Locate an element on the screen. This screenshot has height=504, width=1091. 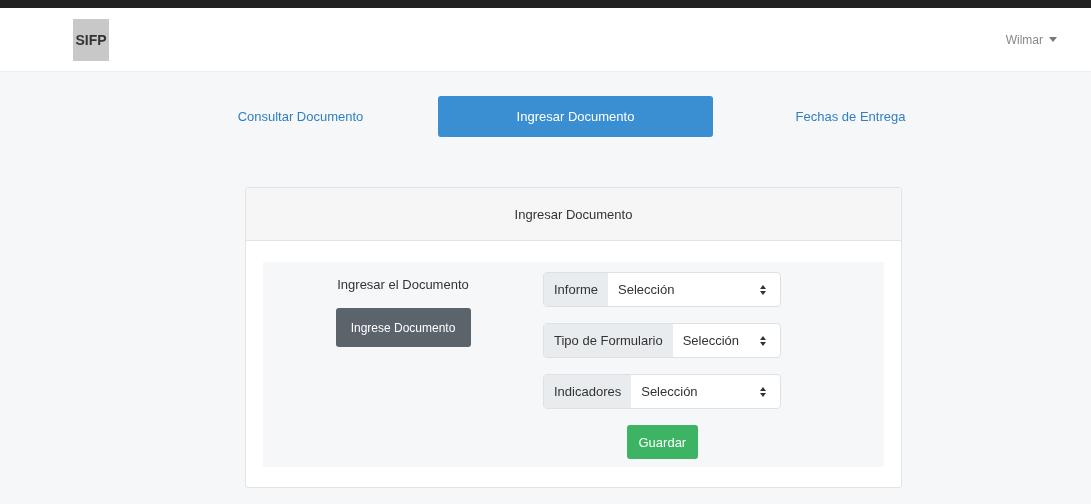
upload-label: Ingresar el Documento is located at coordinates (403, 284).